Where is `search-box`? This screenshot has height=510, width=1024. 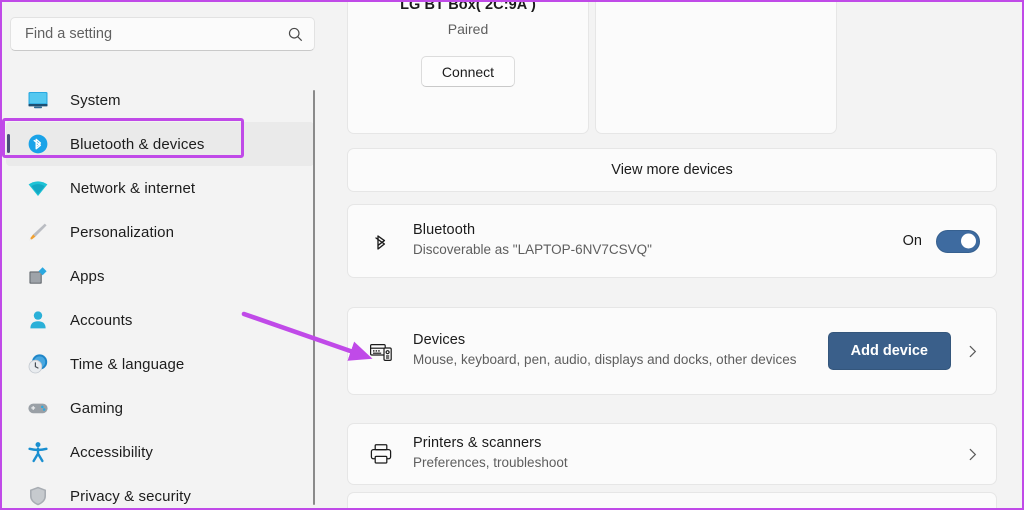
search-box is located at coordinates (162, 34).